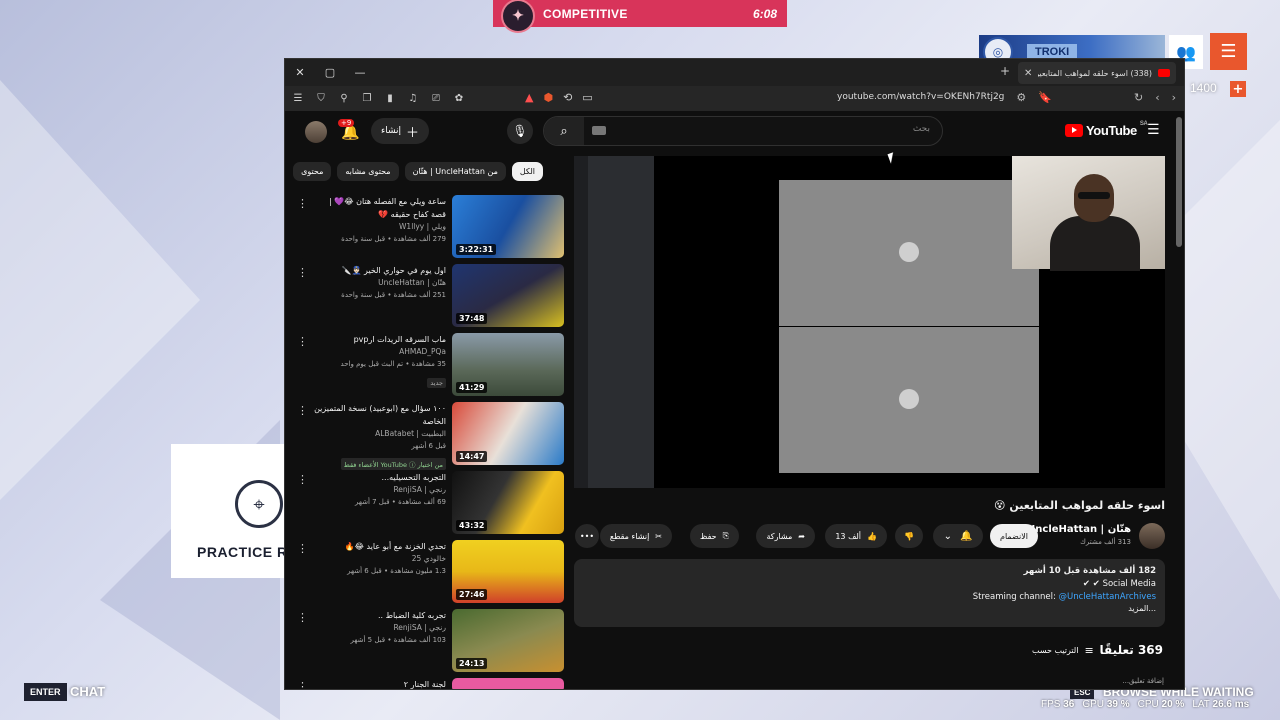  Describe the element at coordinates (920, 97) in the screenshot. I see `address-bar: youtube.com/watch?v=OKENh7Rtj2g` at that location.